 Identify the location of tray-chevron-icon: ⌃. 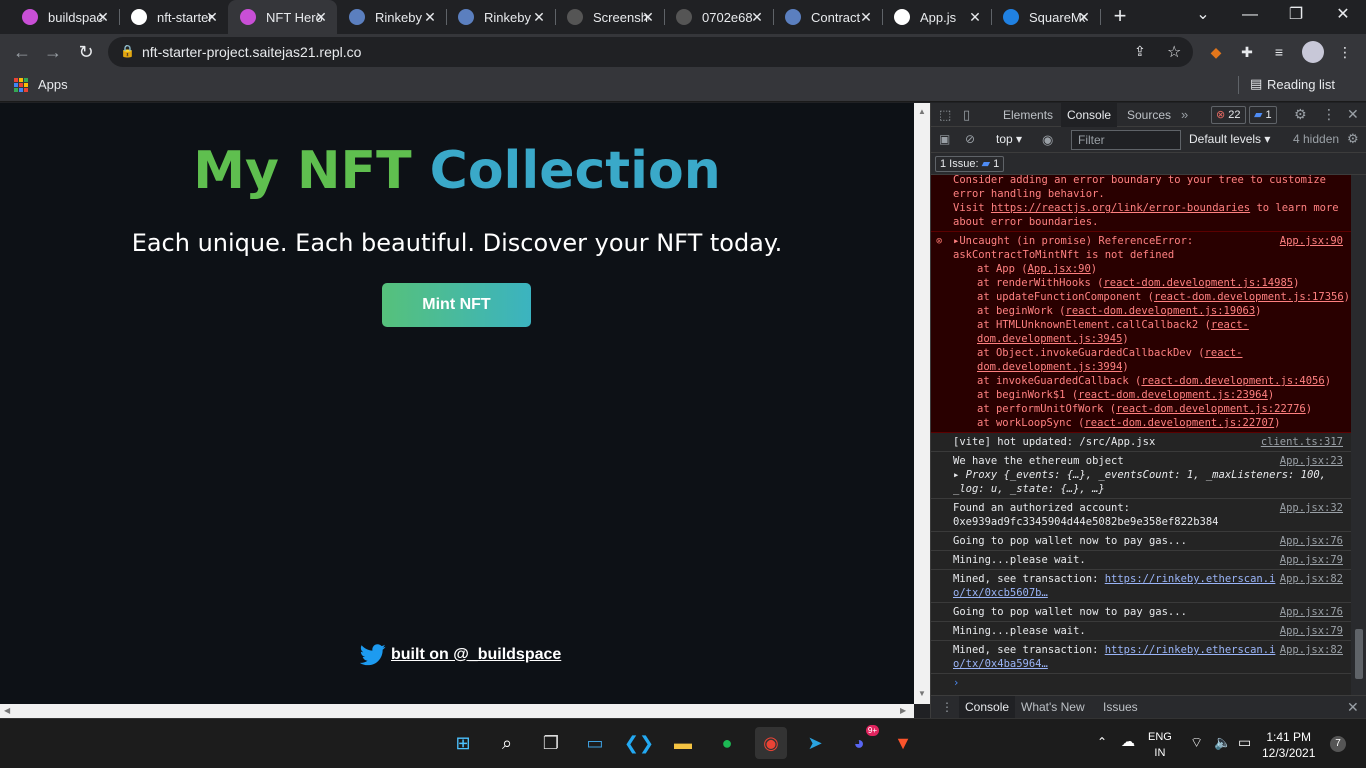
(1102, 742).